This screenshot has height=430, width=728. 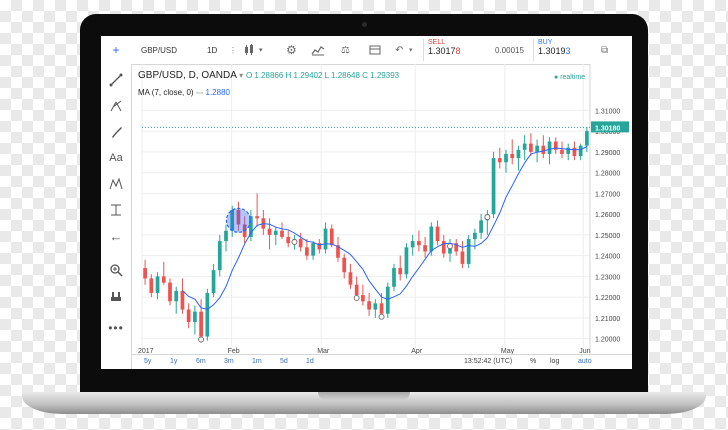 What do you see at coordinates (607, 174) in the screenshot?
I see `y-tick-label: 1.28000` at bounding box center [607, 174].